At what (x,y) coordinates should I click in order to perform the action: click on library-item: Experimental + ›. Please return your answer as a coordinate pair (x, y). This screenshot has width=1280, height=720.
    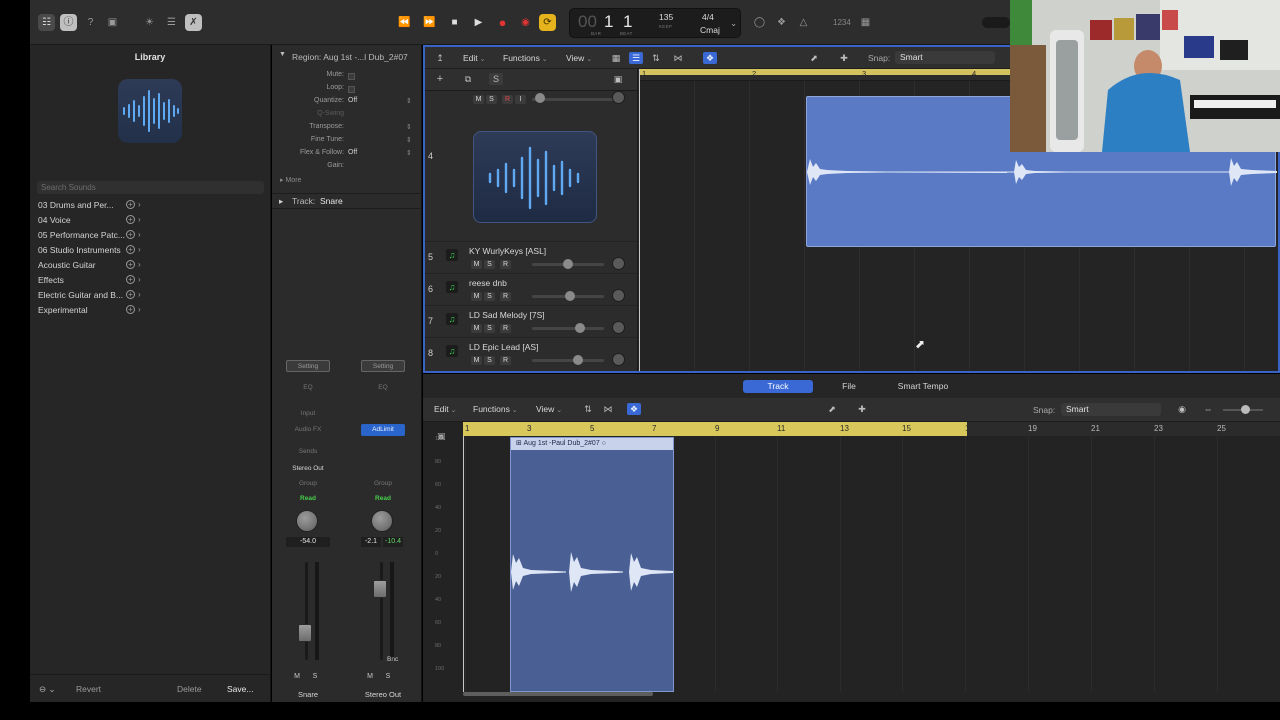
    Looking at the image, I should click on (90, 310).